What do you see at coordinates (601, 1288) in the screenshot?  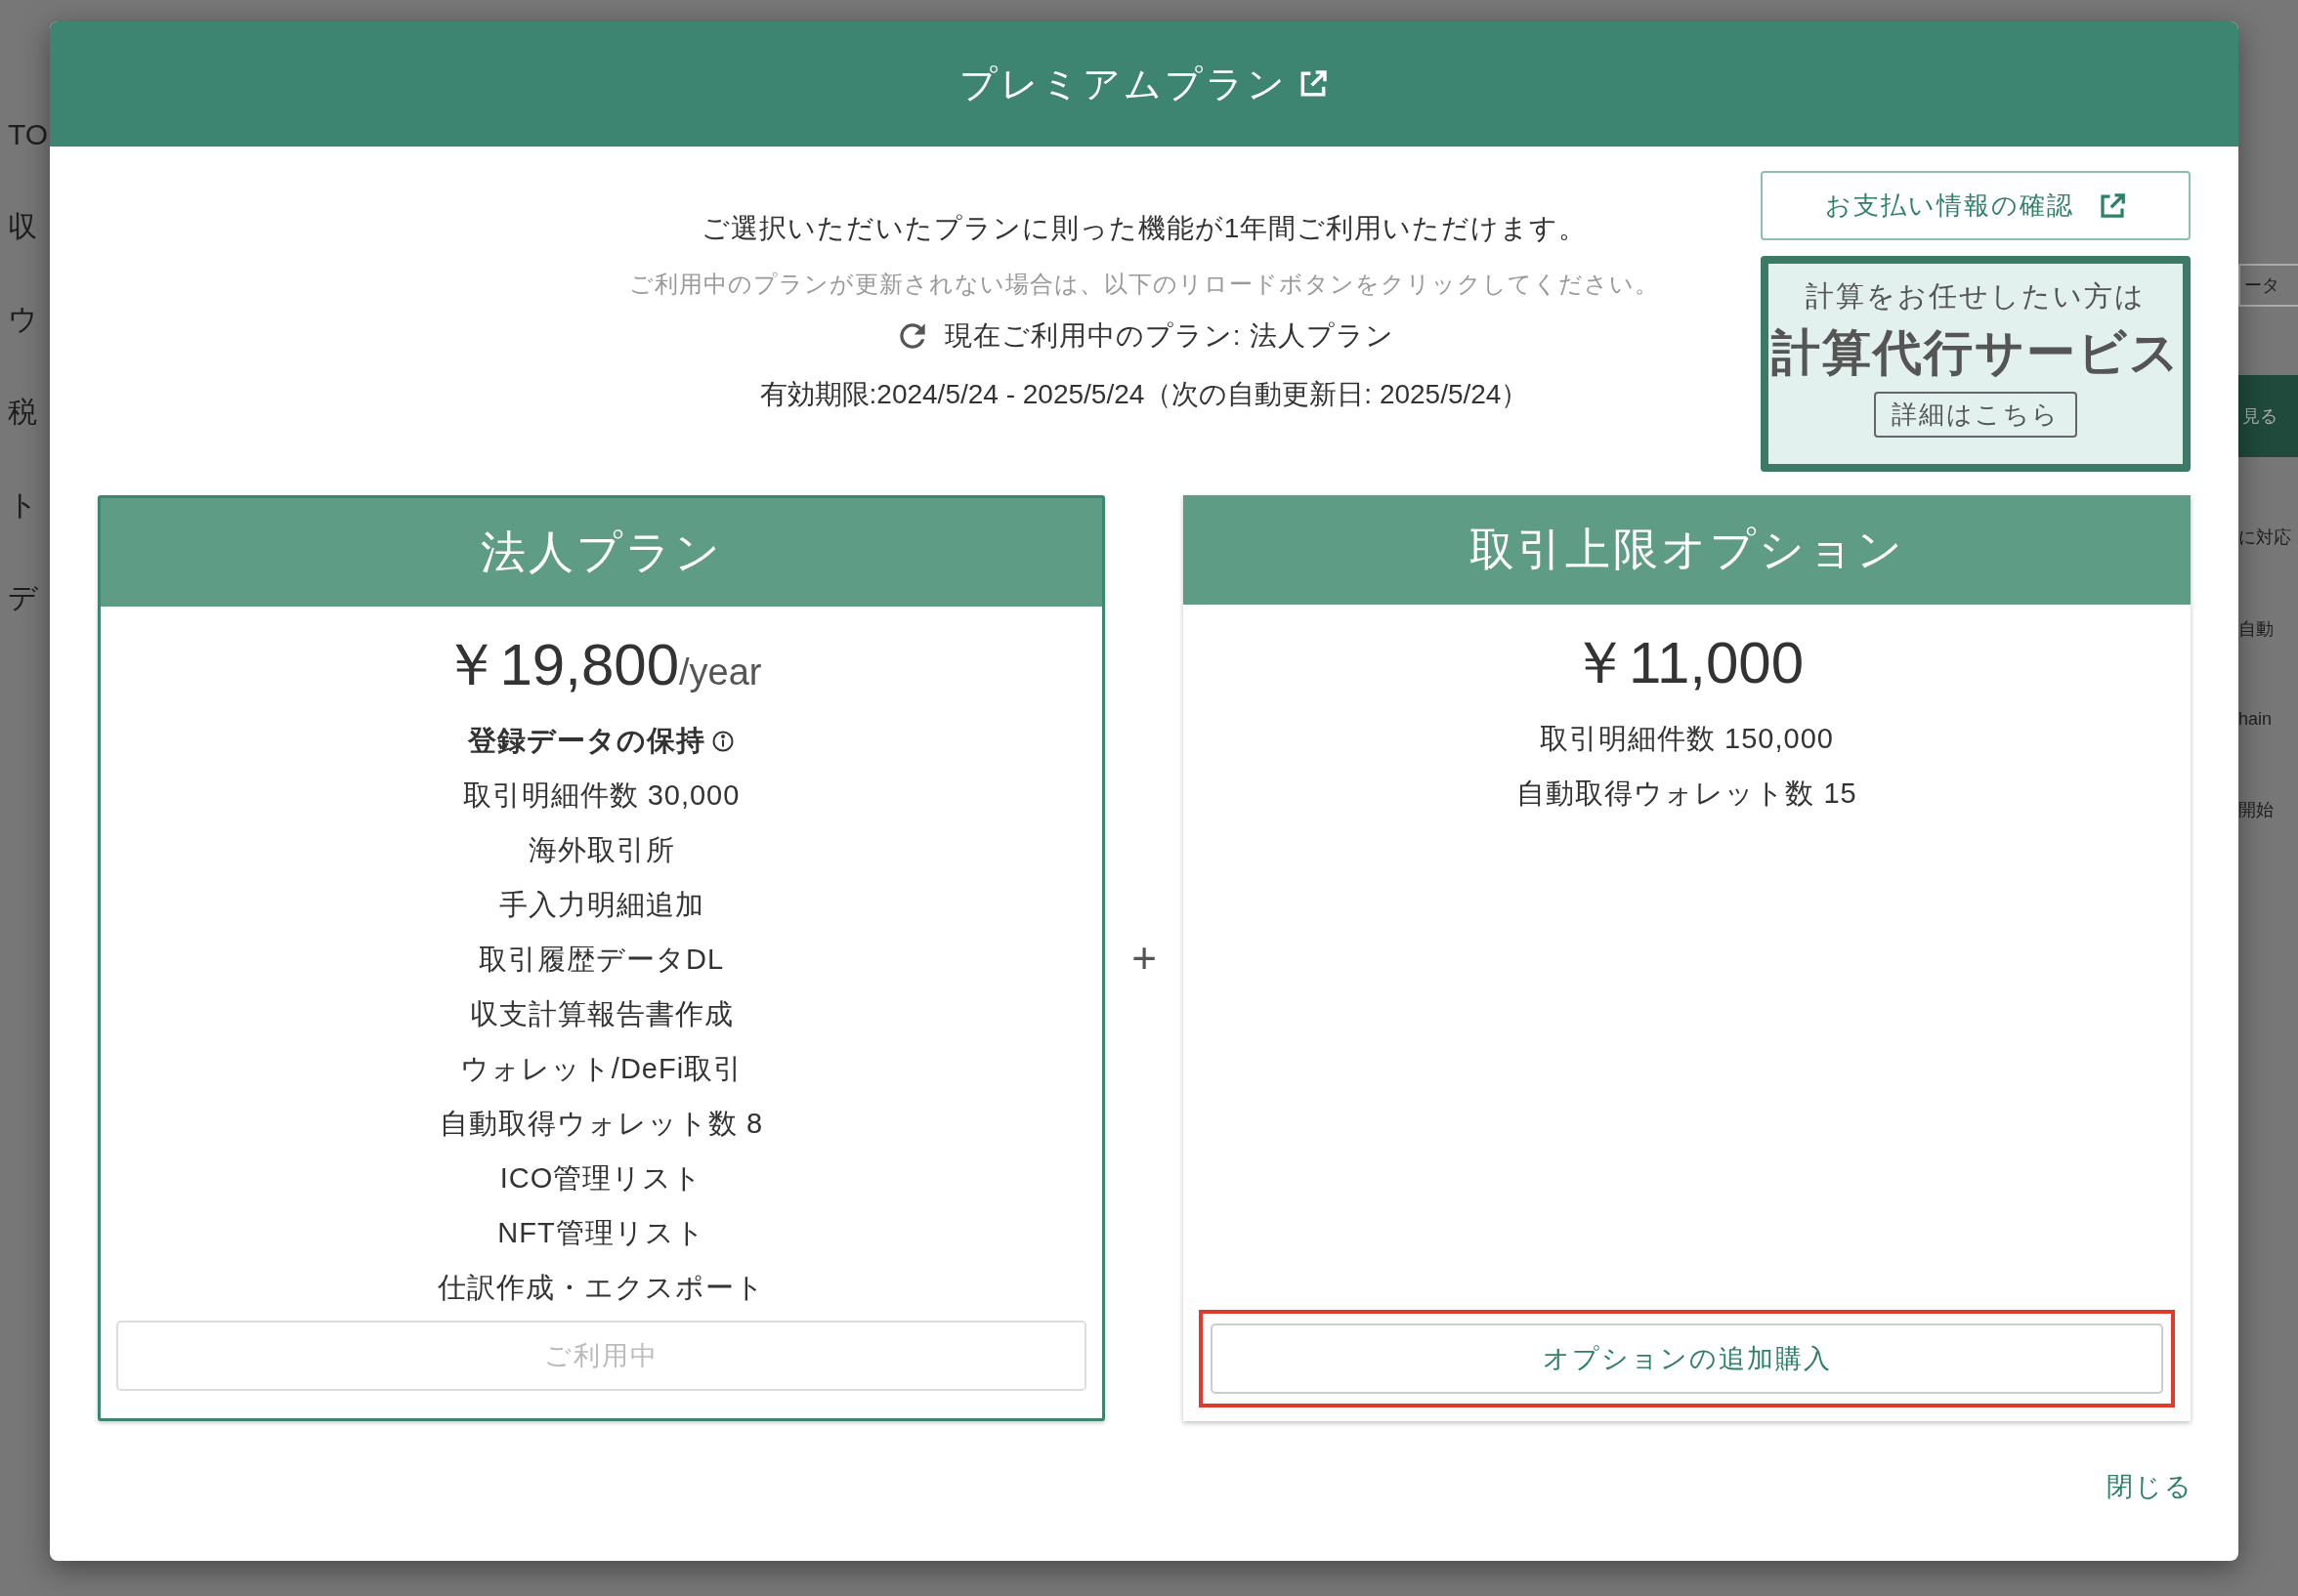 I see `feature-text: 仕訳作成・エクスポート` at bounding box center [601, 1288].